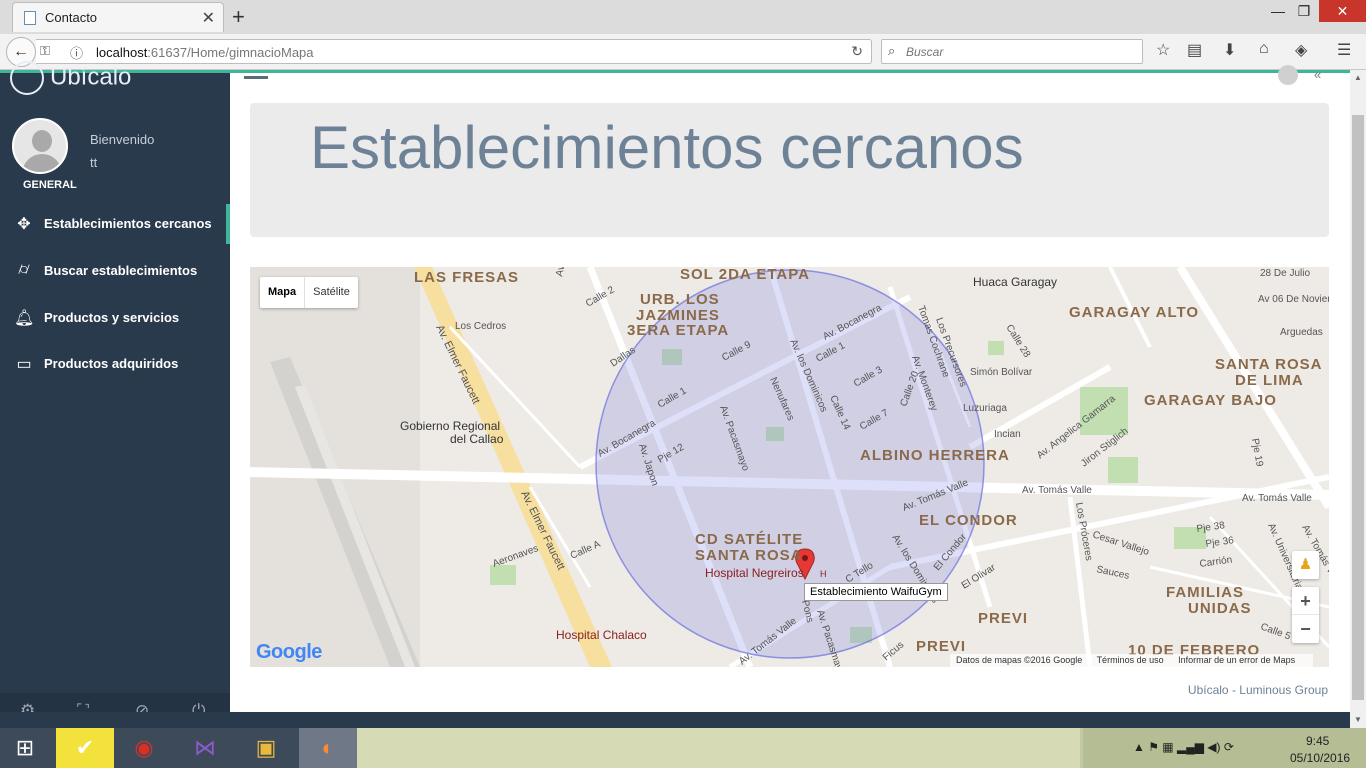 Image resolution: width=1366 pixels, height=768 pixels. Describe the element at coordinates (680, 299) in the screenshot. I see `map-label: URB. LOS` at that location.